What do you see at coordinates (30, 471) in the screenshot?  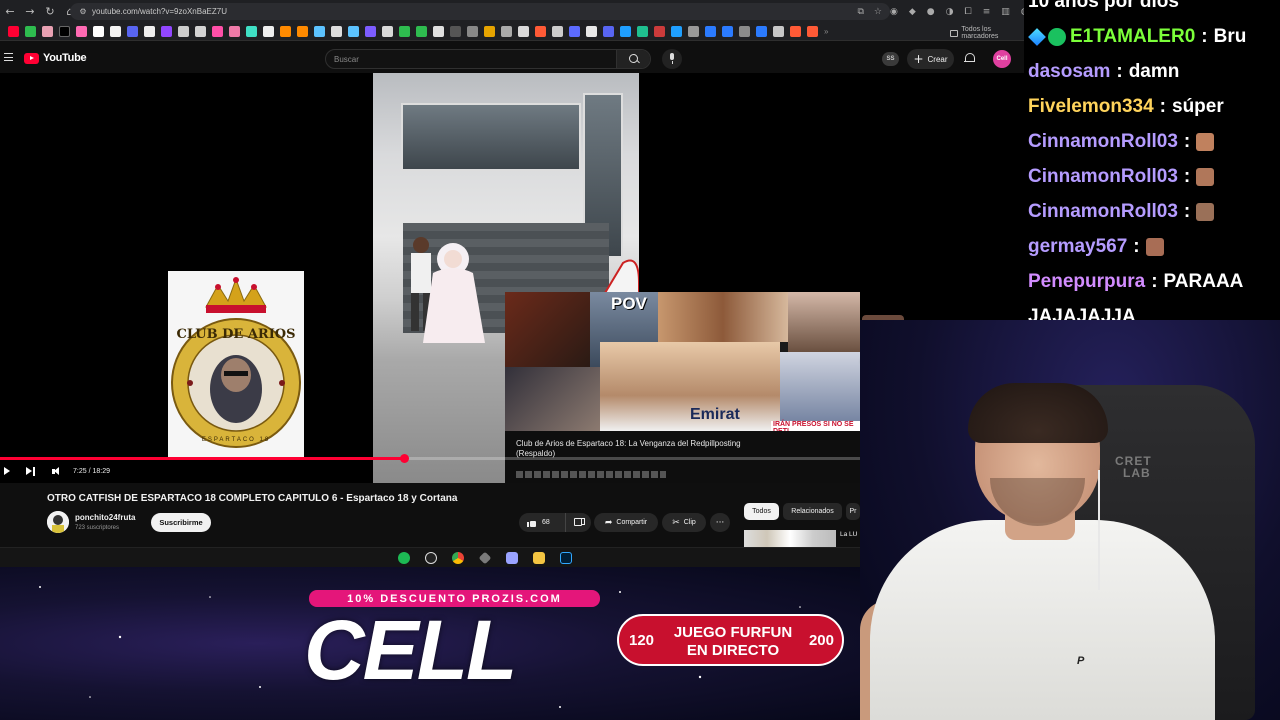 I see `next-video-icon` at bounding box center [30, 471].